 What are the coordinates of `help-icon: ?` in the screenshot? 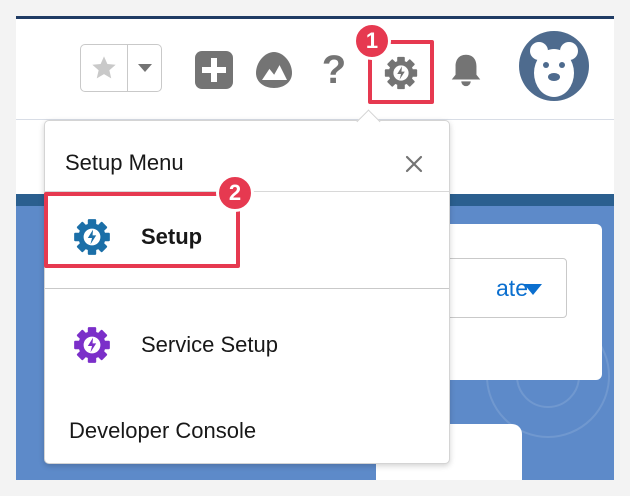 It's located at (334, 70).